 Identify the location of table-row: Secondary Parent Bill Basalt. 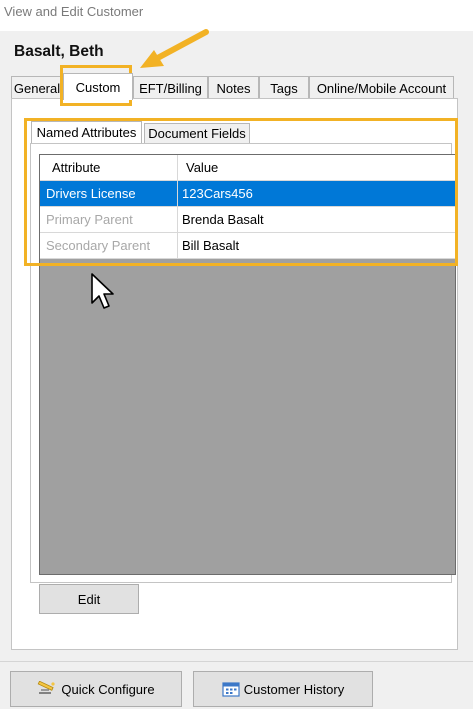
(247, 246).